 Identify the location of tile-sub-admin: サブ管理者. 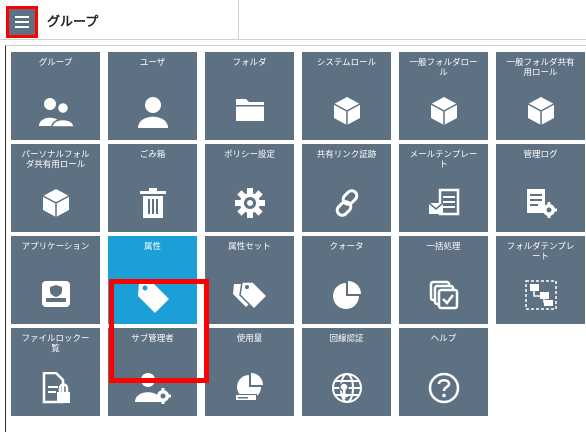
(152, 372).